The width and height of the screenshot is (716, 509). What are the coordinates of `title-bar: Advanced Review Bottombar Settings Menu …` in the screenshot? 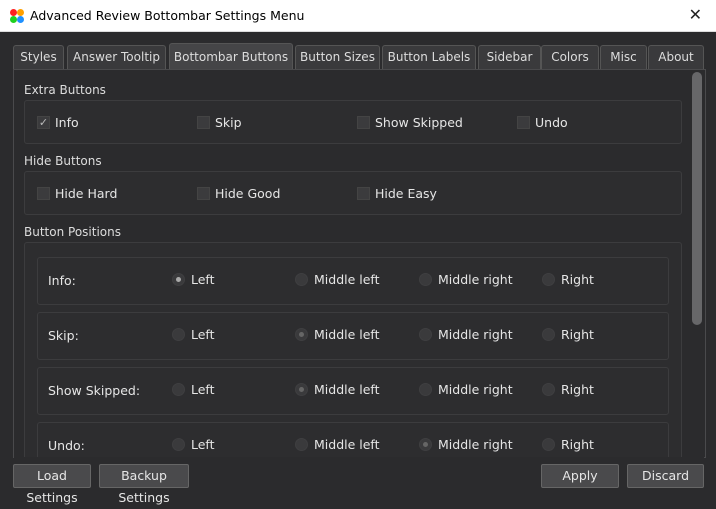 It's located at (358, 16).